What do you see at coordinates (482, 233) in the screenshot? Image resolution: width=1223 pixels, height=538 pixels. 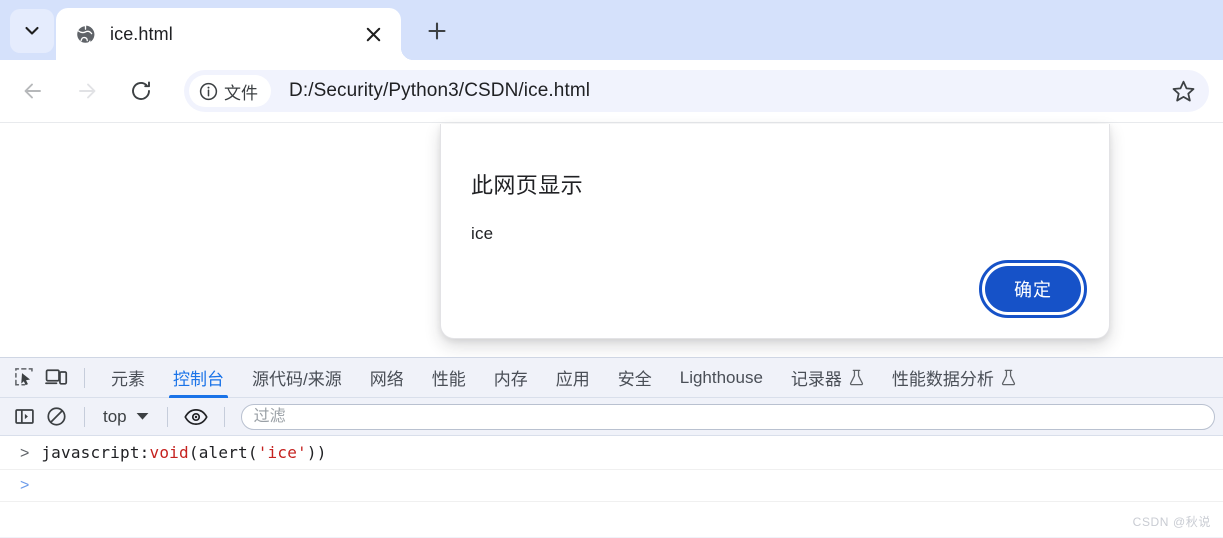 I see `dialog-message: ice` at bounding box center [482, 233].